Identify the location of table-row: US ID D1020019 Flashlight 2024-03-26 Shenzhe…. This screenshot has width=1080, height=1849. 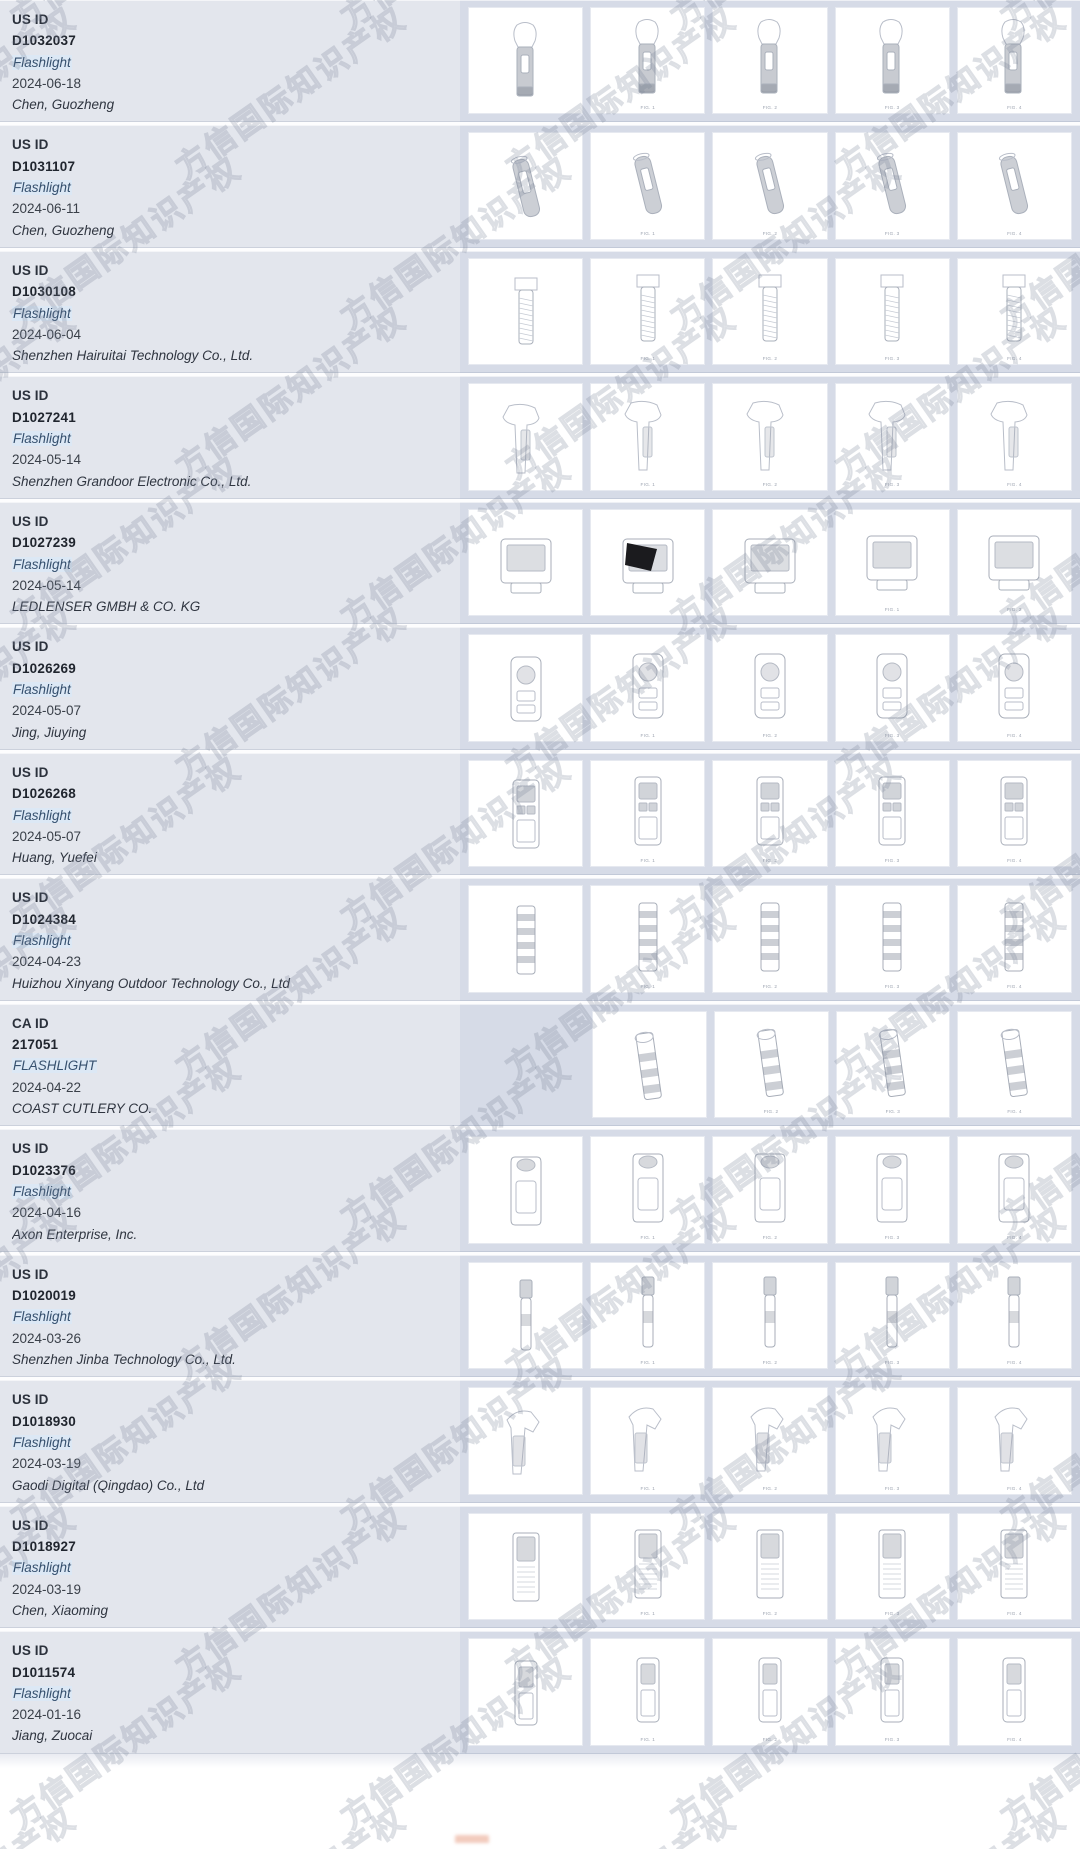
(540, 1316).